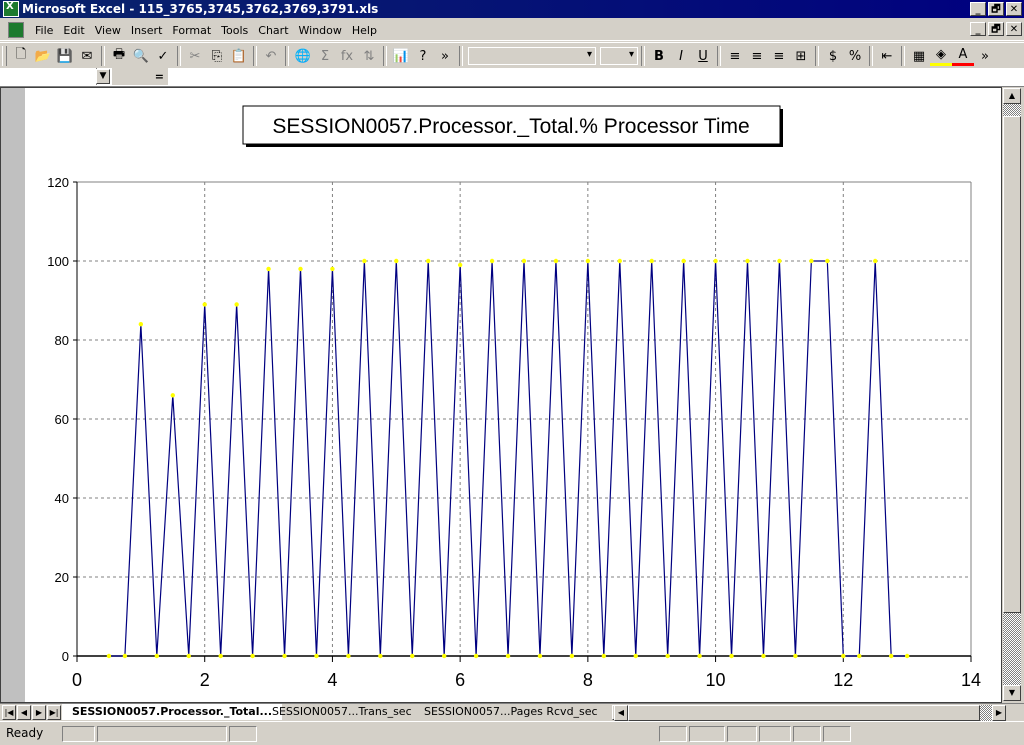 Image resolution: width=1024 pixels, height=745 pixels. I want to click on scroll-up-button: ▲, so click(1012, 96).